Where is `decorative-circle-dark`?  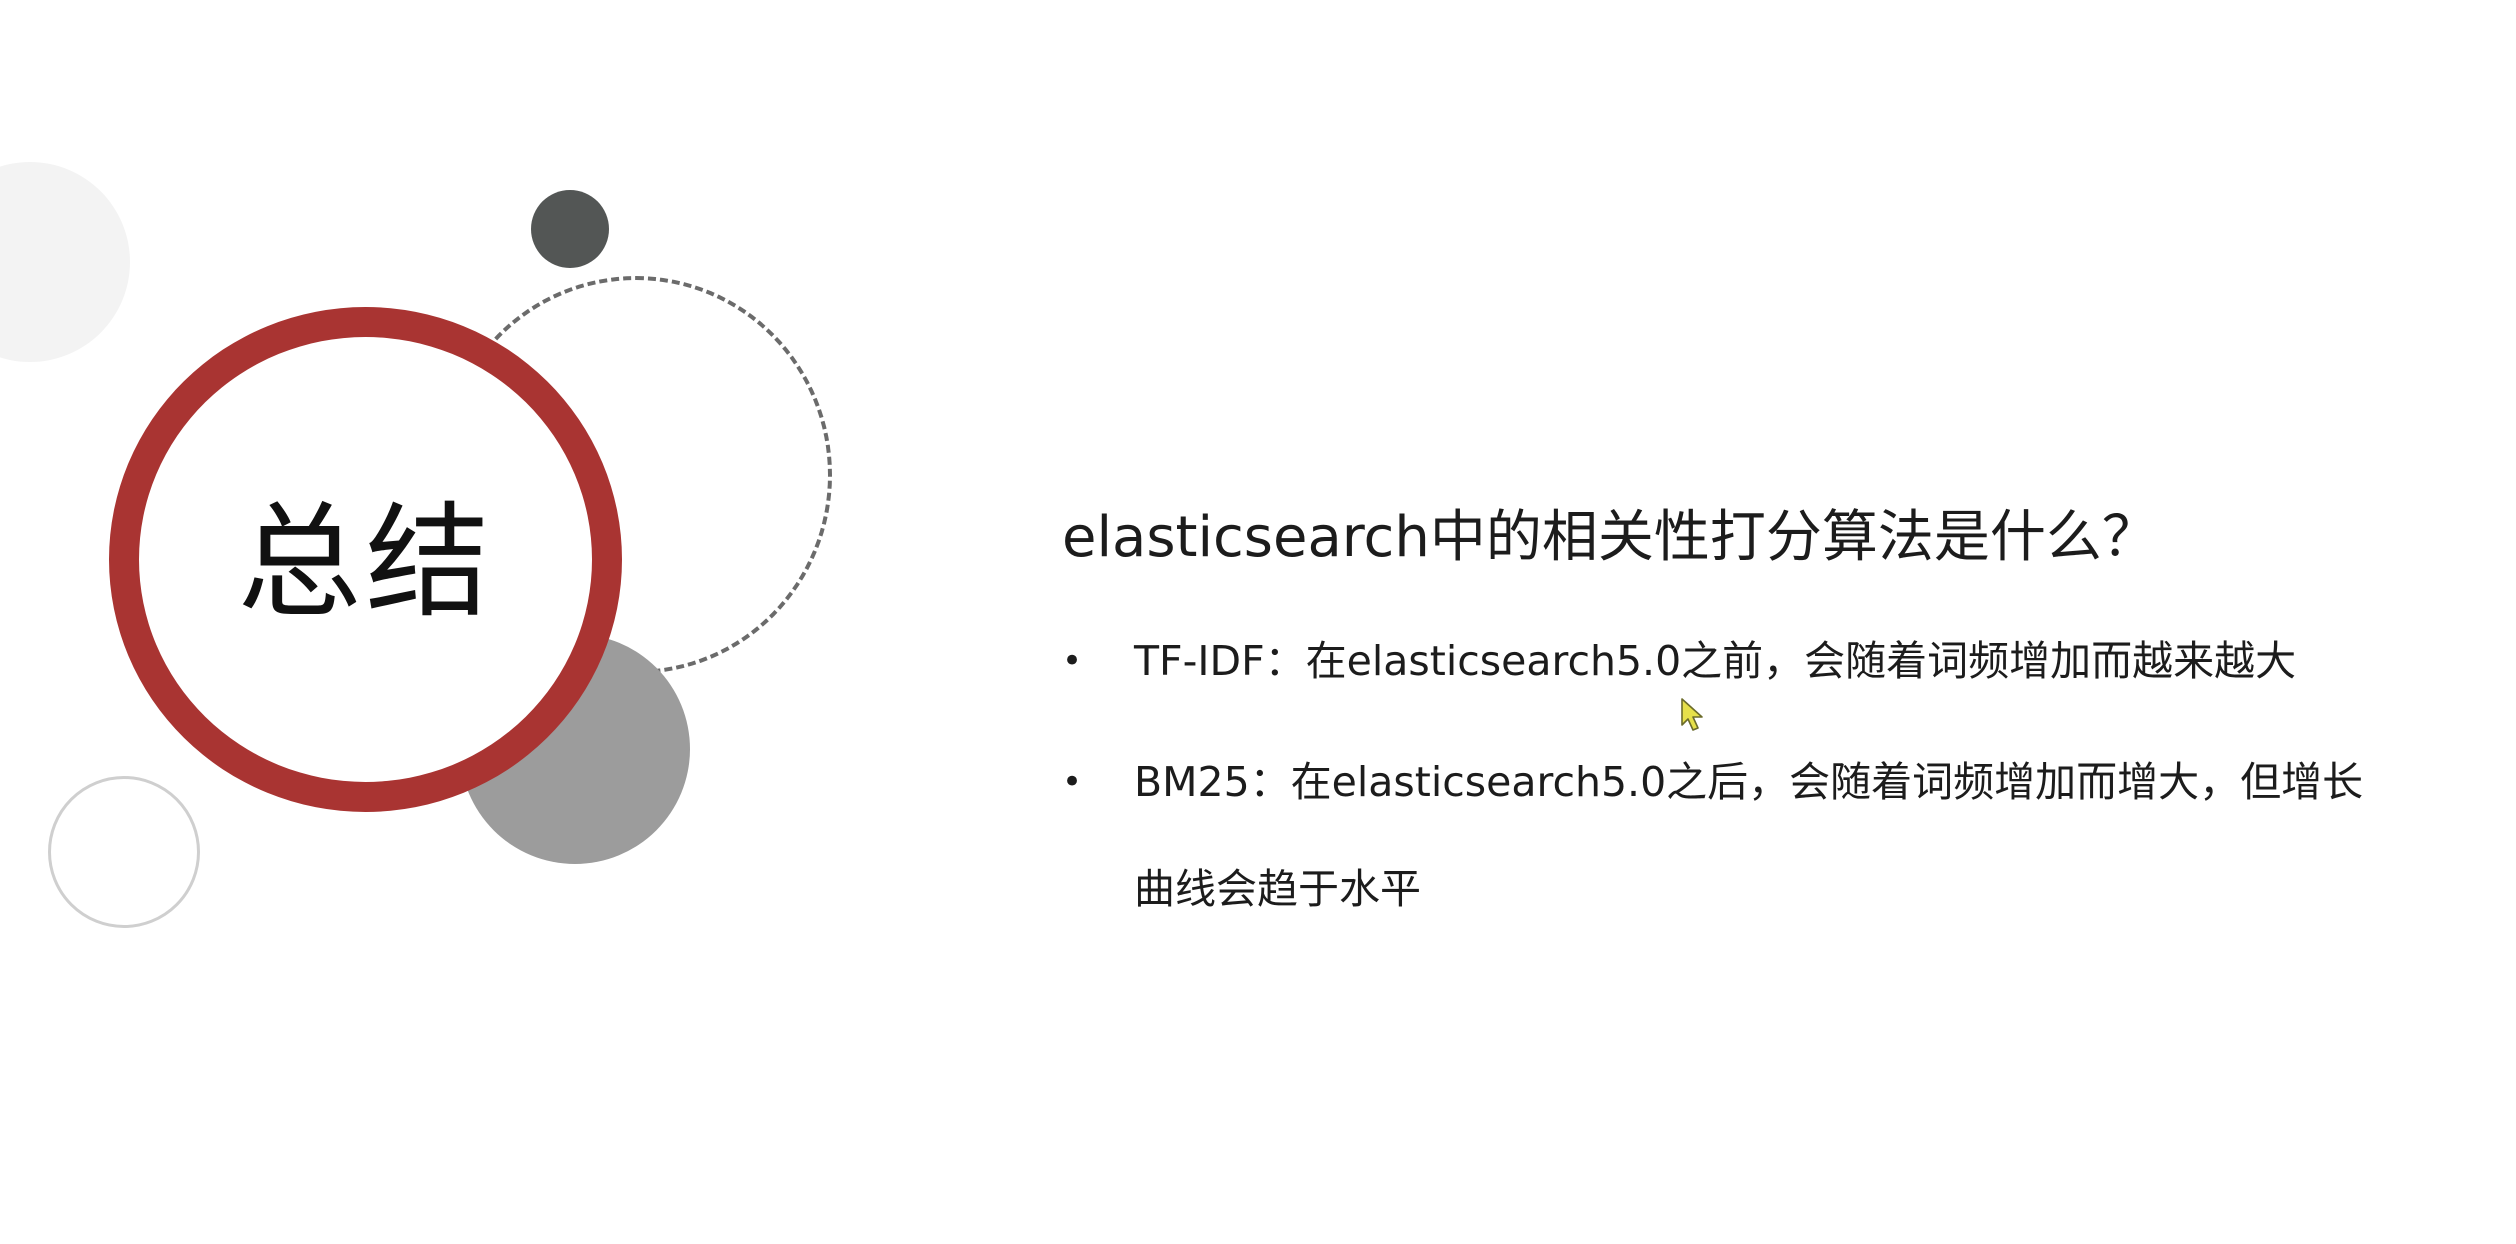 decorative-circle-dark is located at coordinates (570, 229).